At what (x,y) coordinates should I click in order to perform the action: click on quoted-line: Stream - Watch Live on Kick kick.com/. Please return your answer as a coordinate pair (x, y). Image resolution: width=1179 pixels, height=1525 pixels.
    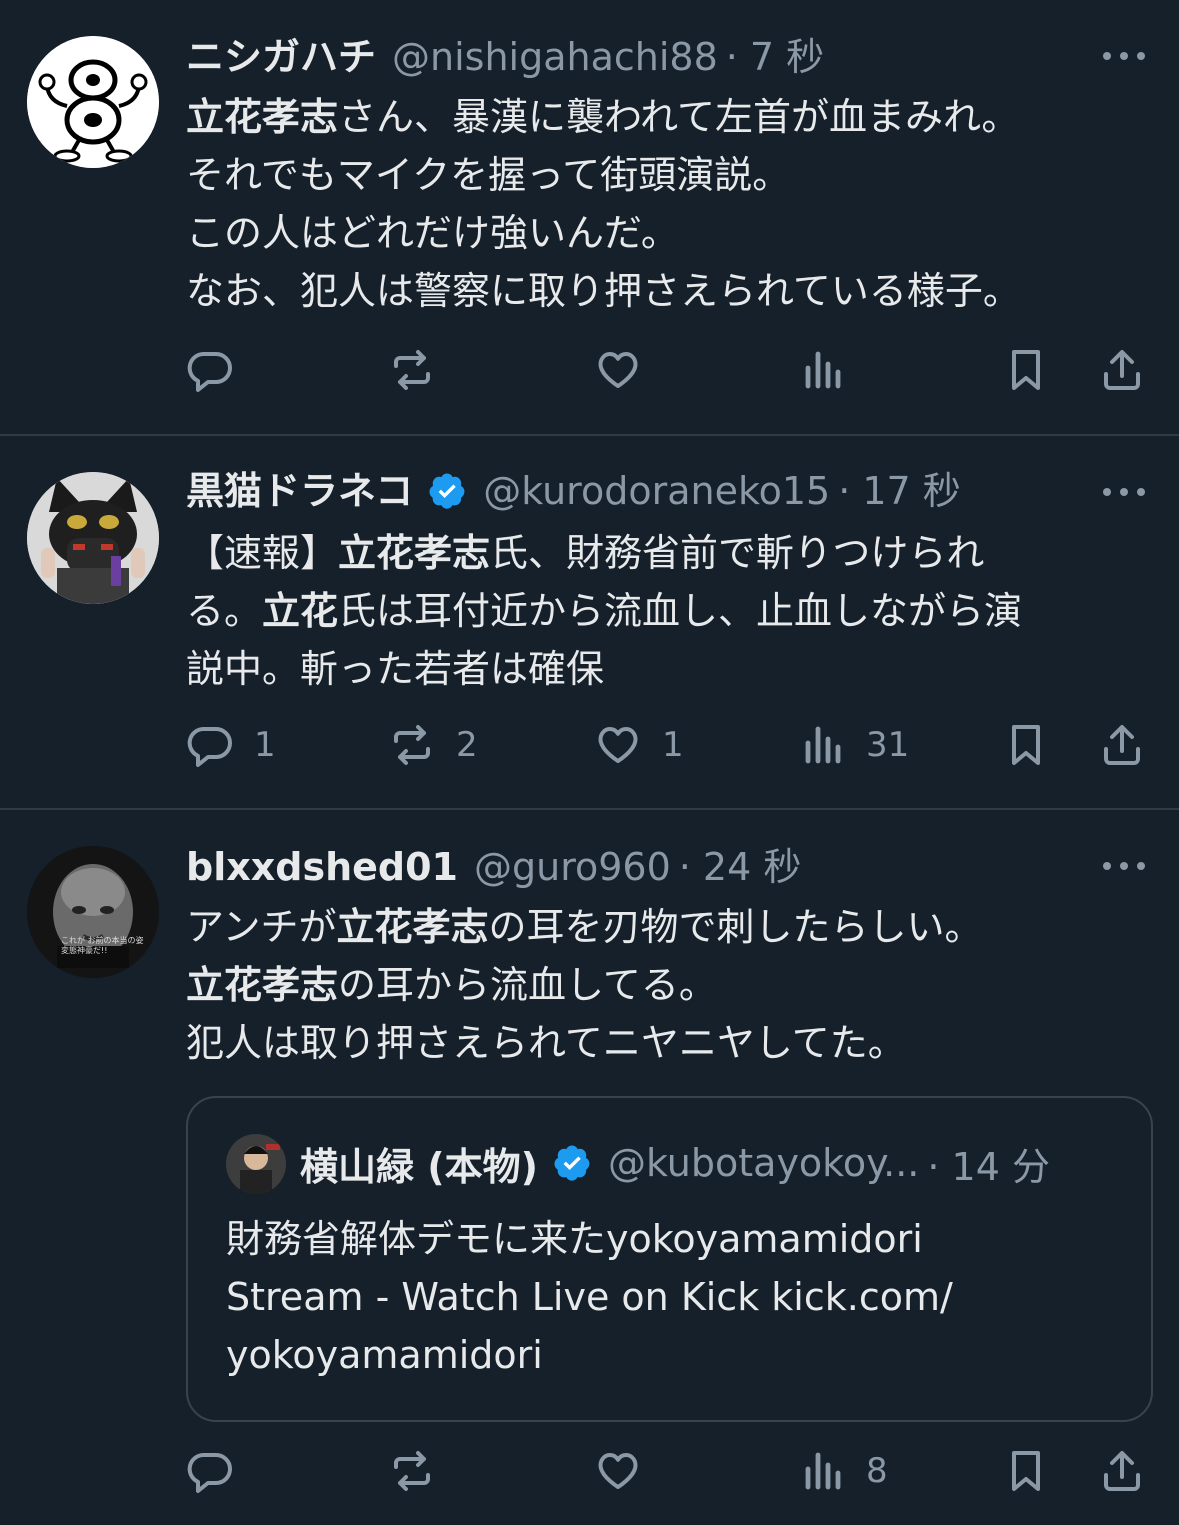
    Looking at the image, I should click on (668, 1297).